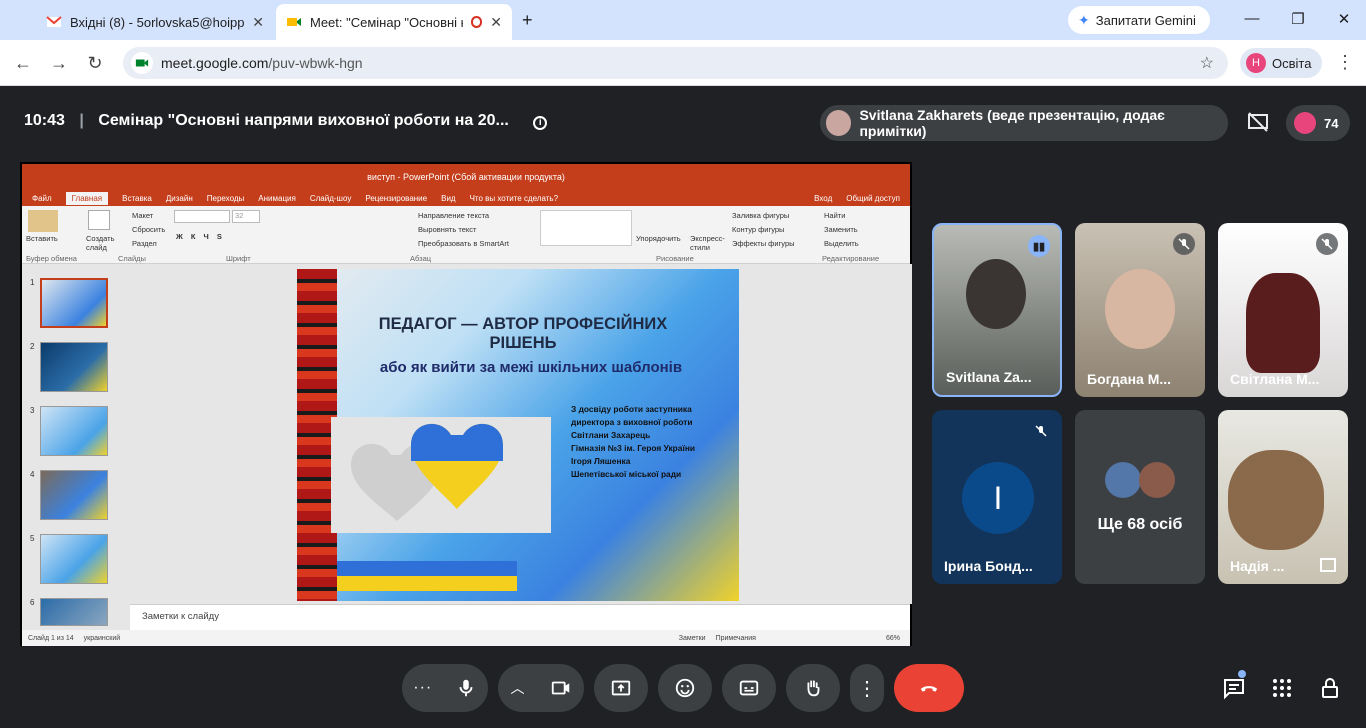 This screenshot has width=1366, height=728. What do you see at coordinates (179, 198) in the screenshot?
I see `ppt-menu-design: Дизайн` at bounding box center [179, 198].